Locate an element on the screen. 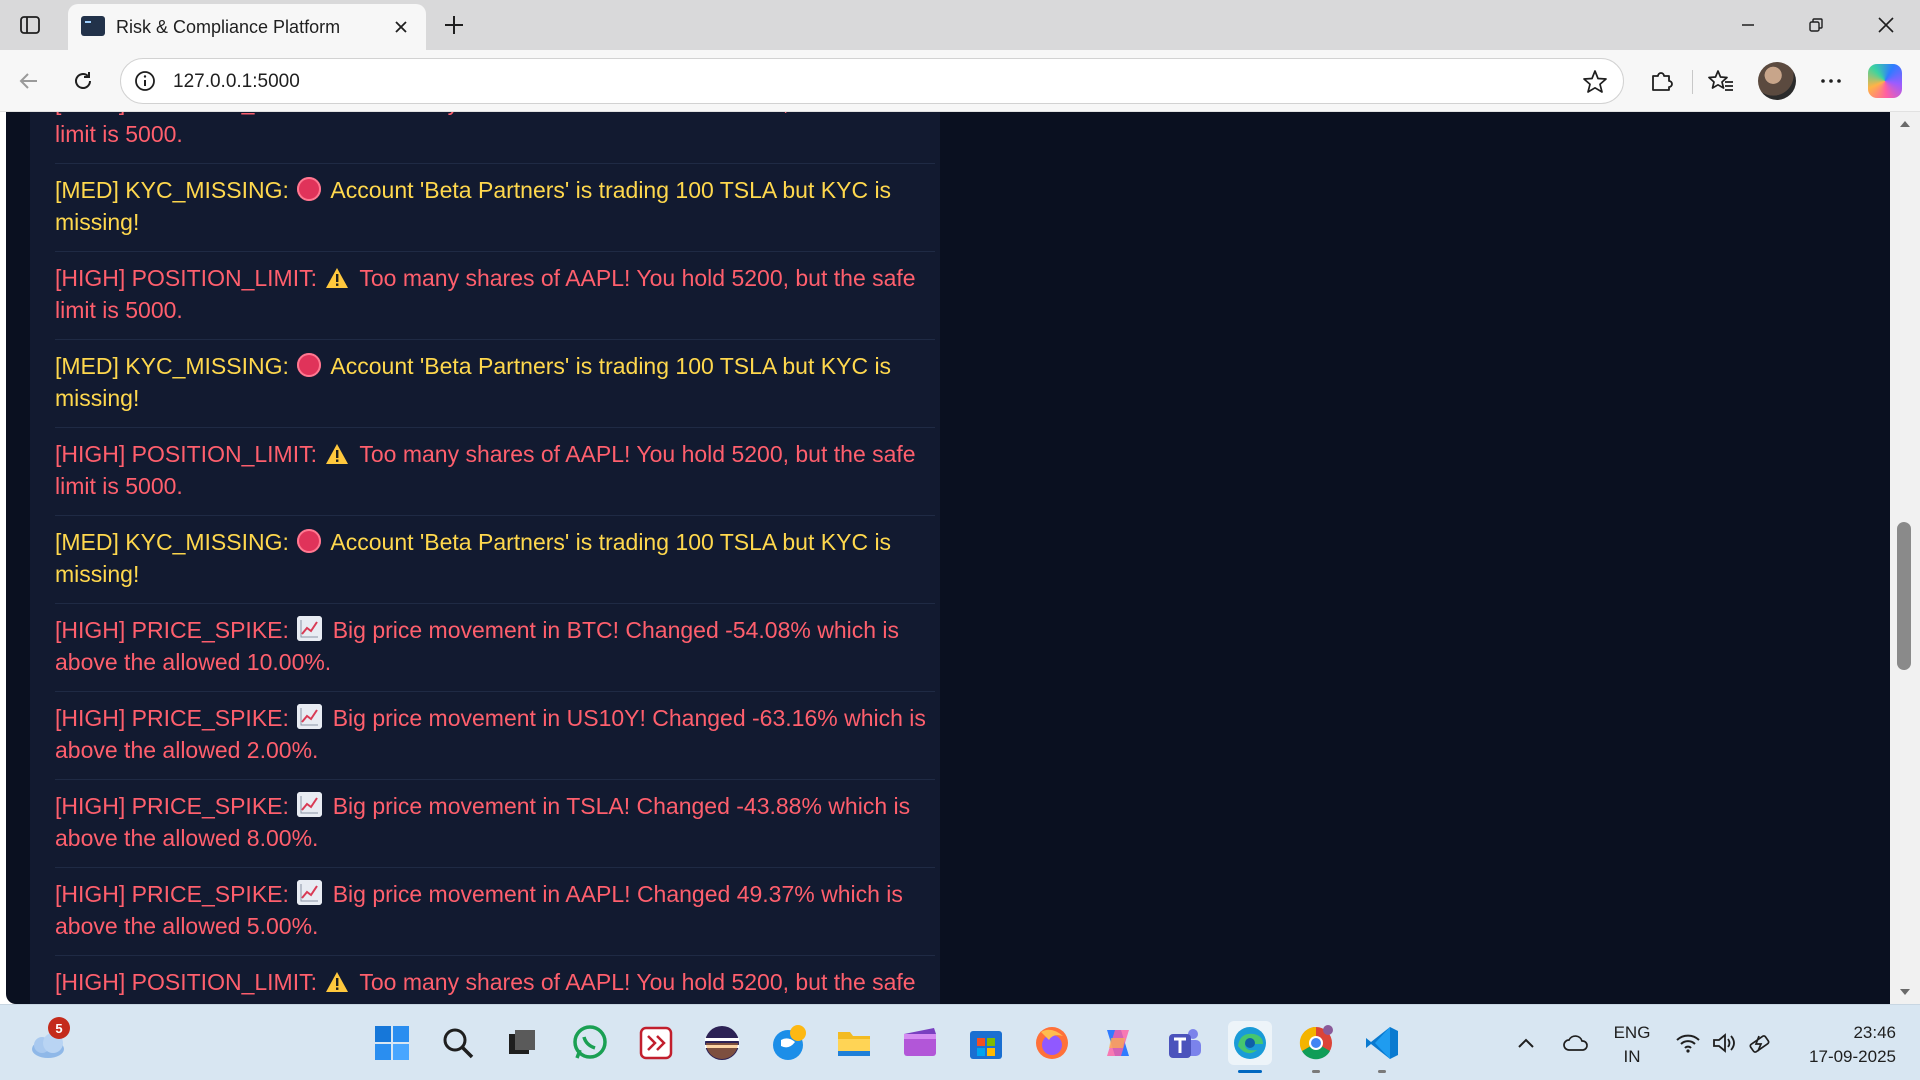  restore-icon is located at coordinates (1816, 25).